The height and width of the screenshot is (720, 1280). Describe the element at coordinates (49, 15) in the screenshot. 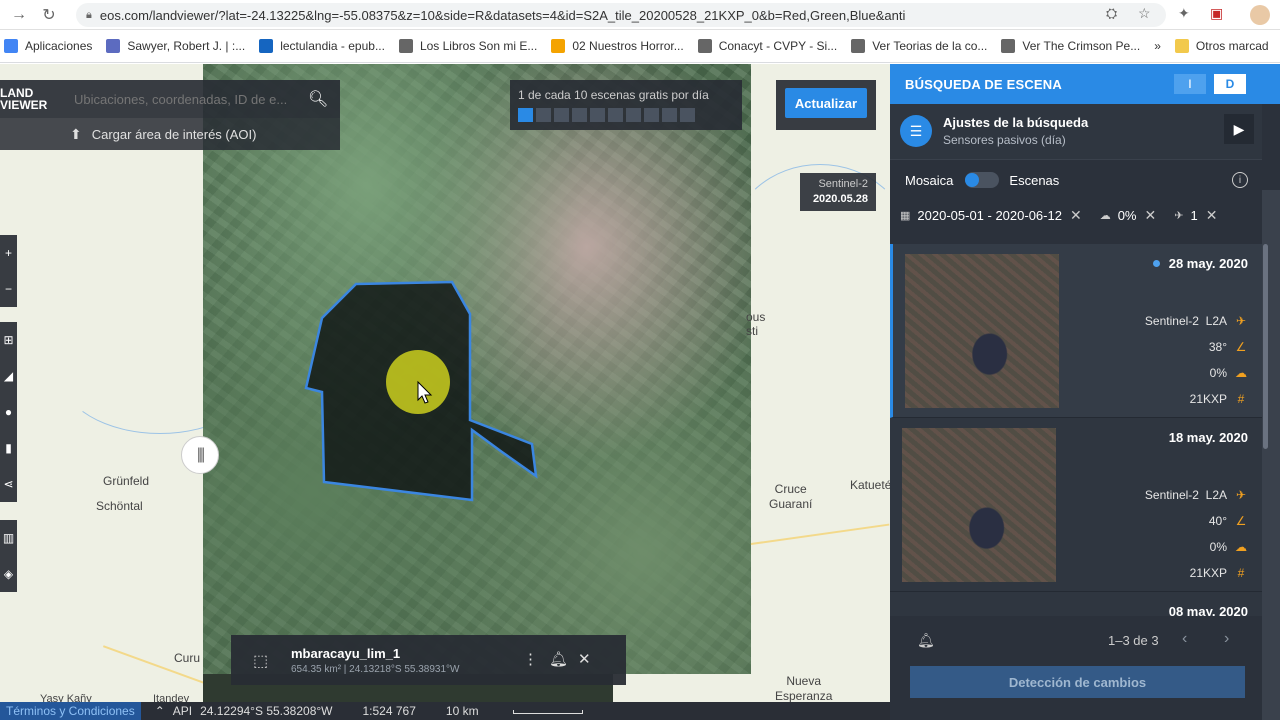

I see `reload-icon: ↻` at that location.